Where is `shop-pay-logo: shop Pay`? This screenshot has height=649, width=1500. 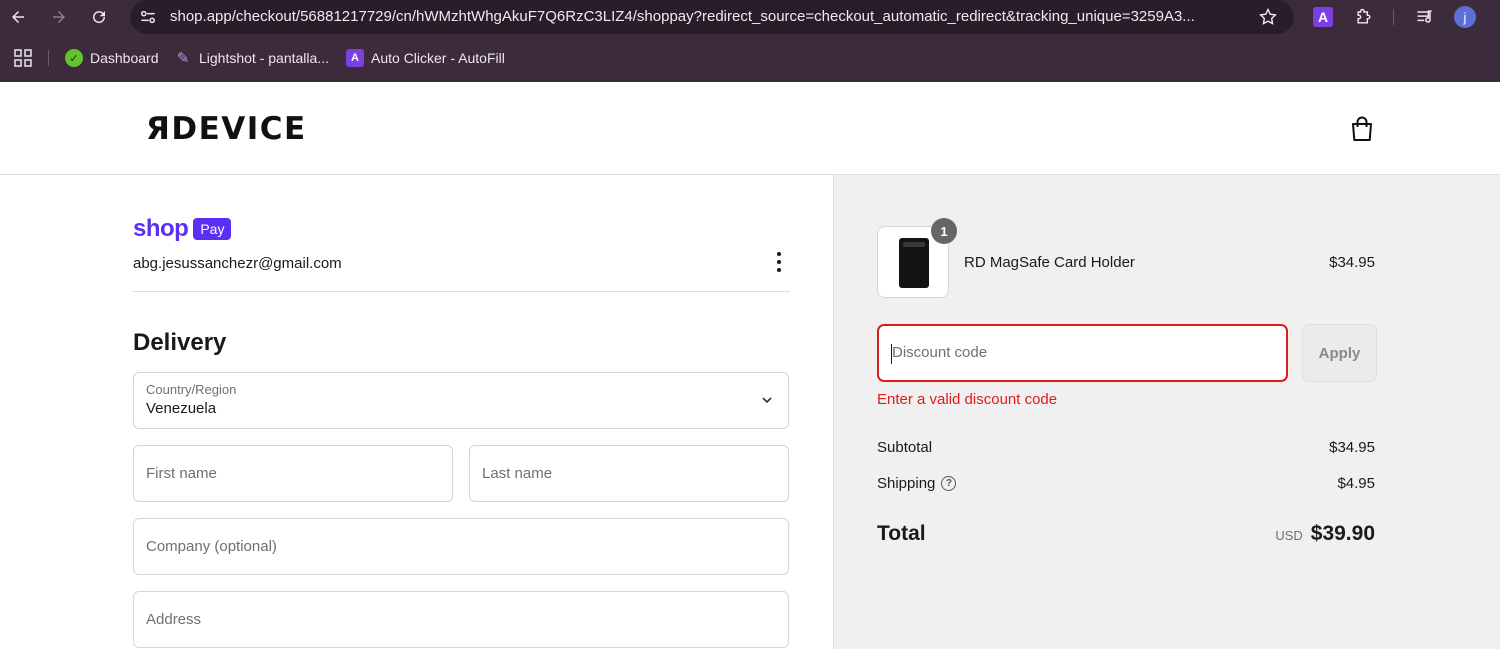 shop-pay-logo: shop Pay is located at coordinates (182, 228).